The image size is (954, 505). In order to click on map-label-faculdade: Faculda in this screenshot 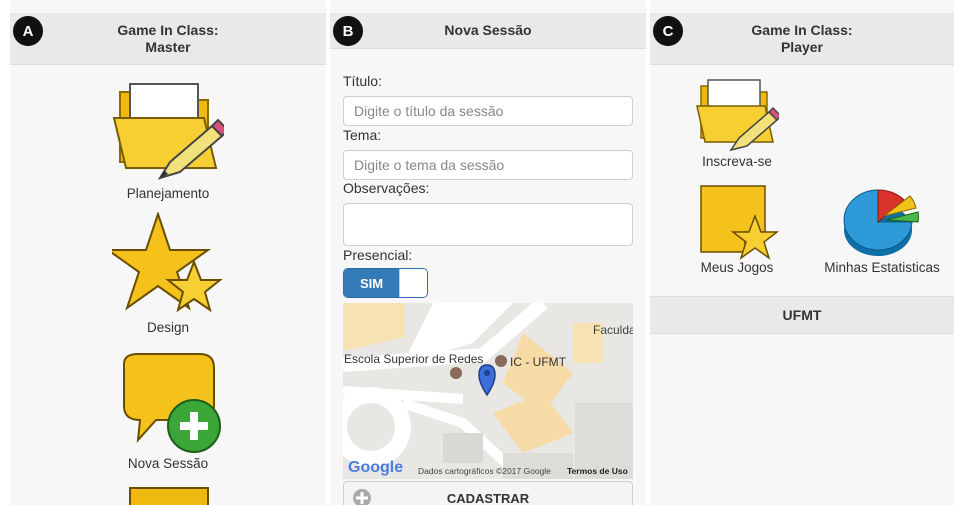, I will do `click(613, 330)`.